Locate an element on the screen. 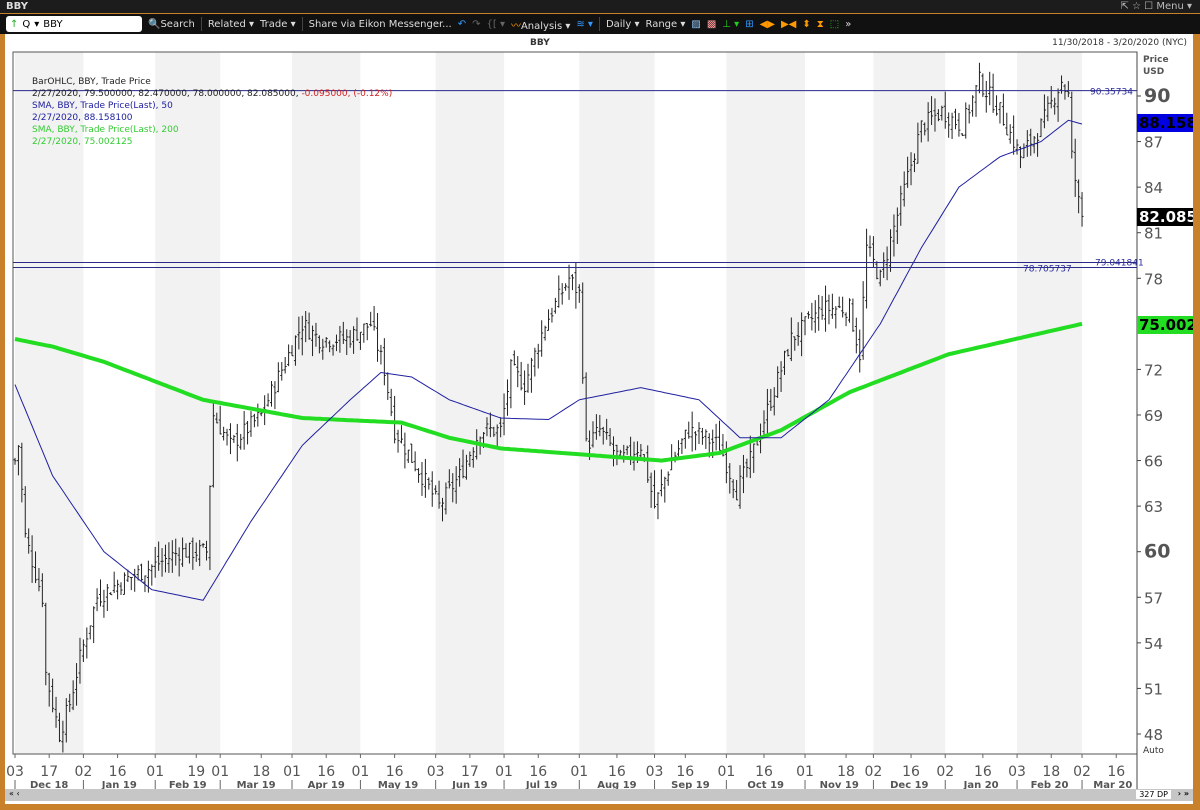 Image resolution: width=1200 pixels, height=810 pixels. month-label: Jul 19 is located at coordinates (541, 784).